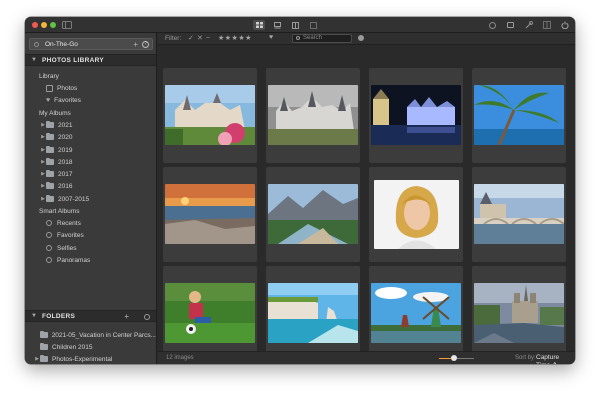 Image resolution: width=600 pixels, height=398 pixels. I want to click on info-button, so click(492, 25).